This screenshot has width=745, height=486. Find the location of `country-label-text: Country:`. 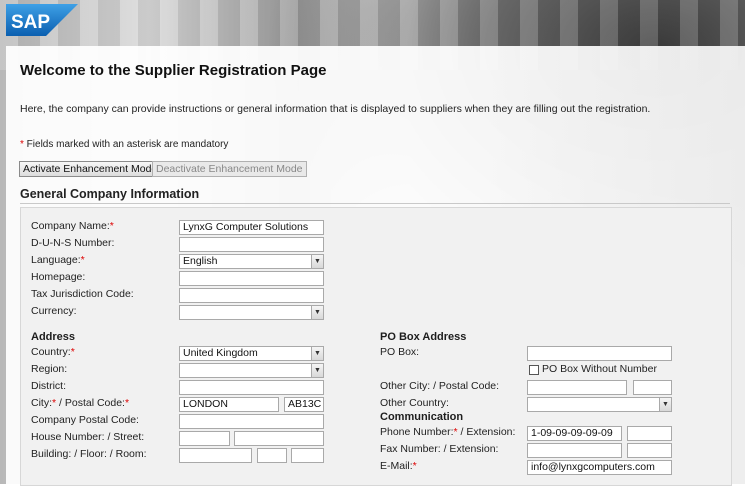

country-label-text: Country: is located at coordinates (51, 352).